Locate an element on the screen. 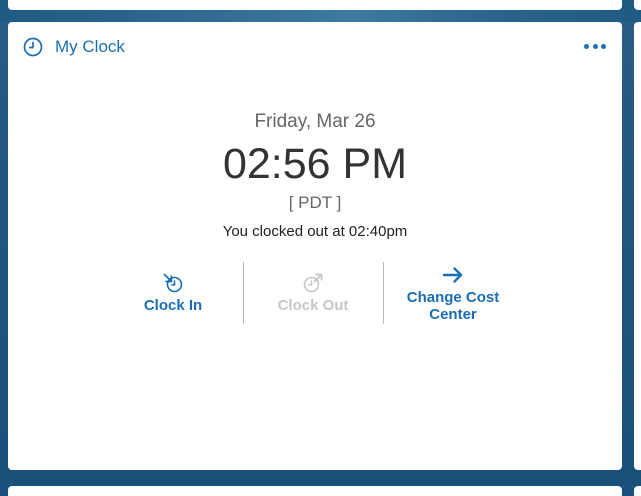 The width and height of the screenshot is (641, 496). card-above is located at coordinates (315, 5).